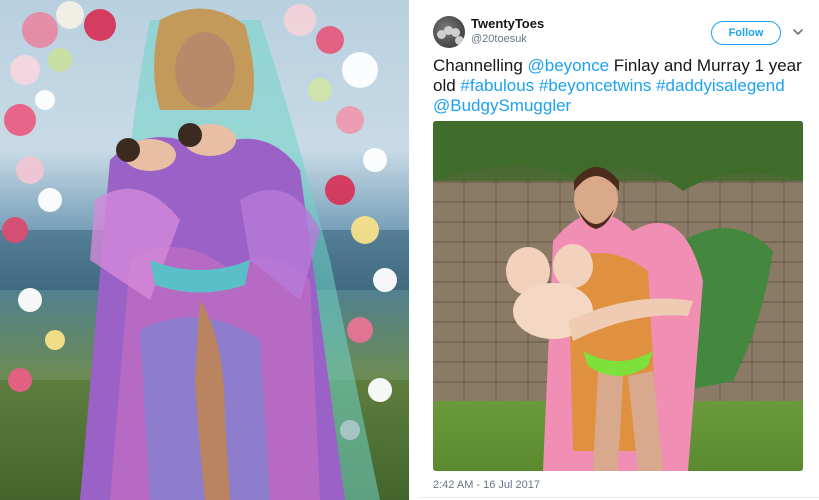 Image resolution: width=819 pixels, height=500 pixels. What do you see at coordinates (449, 32) in the screenshot?
I see `feet-avatar-icon` at bounding box center [449, 32].